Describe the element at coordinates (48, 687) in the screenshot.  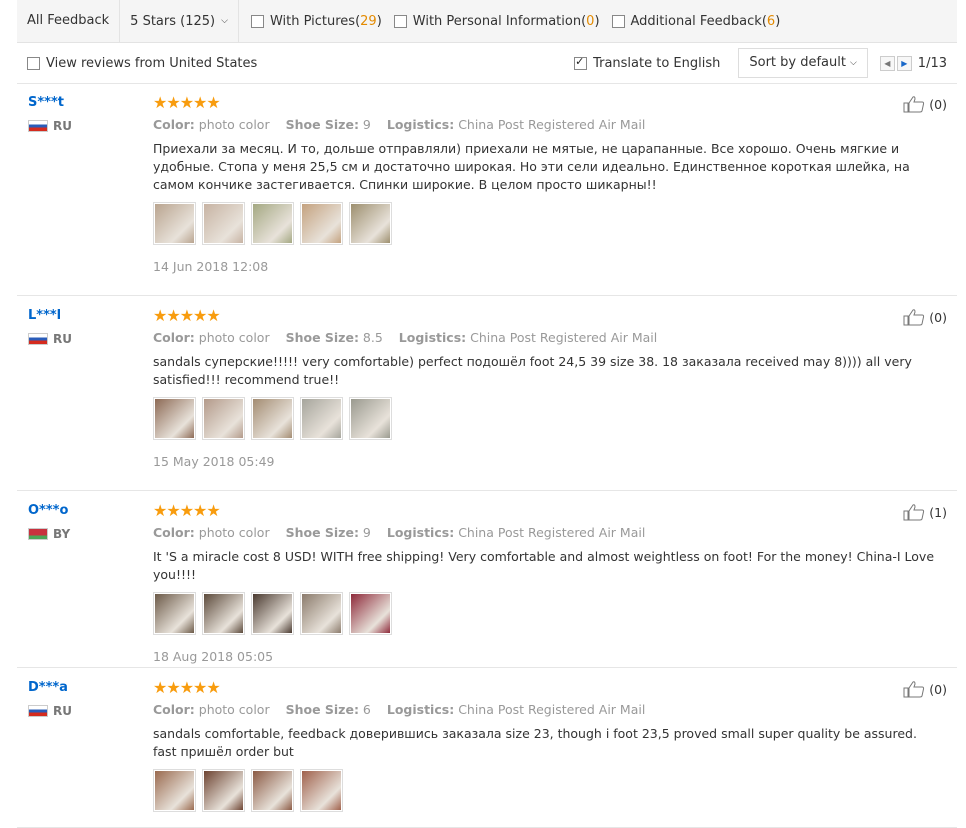
I see `reviewer-name: D***a` at that location.